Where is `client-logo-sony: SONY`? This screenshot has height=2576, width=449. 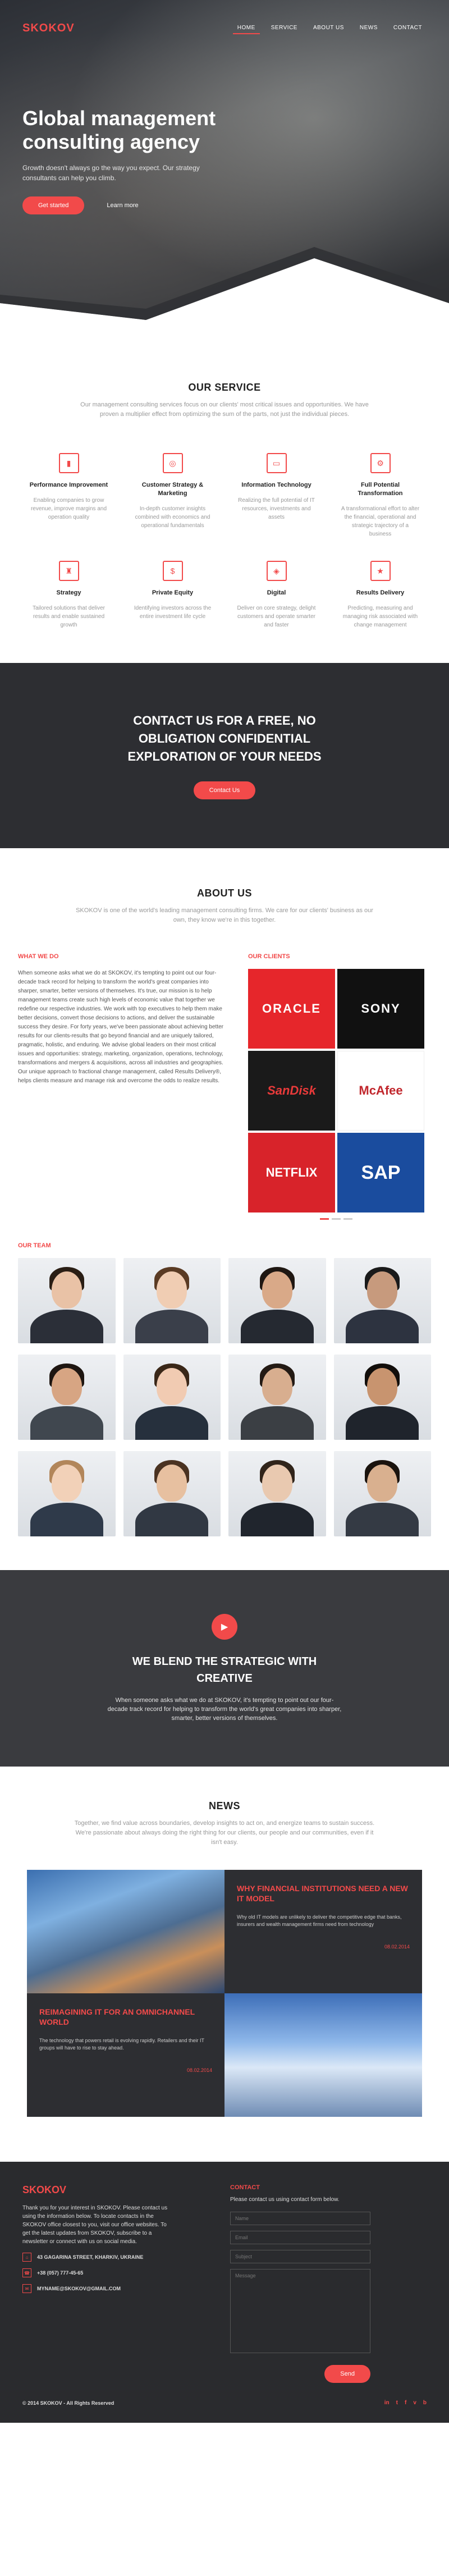 client-logo-sony: SONY is located at coordinates (381, 1009).